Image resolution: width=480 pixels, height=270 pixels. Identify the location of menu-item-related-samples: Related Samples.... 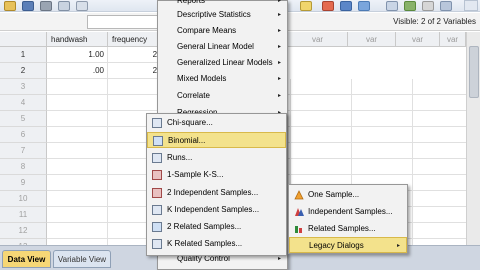
(348, 229).